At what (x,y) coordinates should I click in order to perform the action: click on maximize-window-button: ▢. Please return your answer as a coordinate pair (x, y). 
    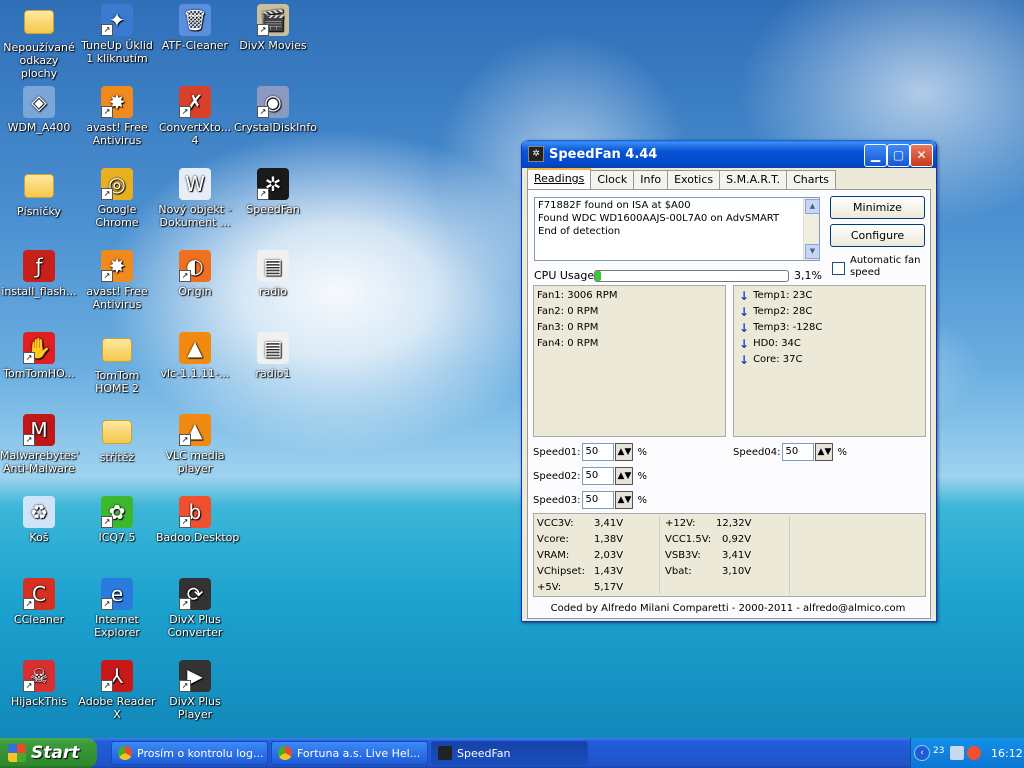
    Looking at the image, I should click on (898, 155).